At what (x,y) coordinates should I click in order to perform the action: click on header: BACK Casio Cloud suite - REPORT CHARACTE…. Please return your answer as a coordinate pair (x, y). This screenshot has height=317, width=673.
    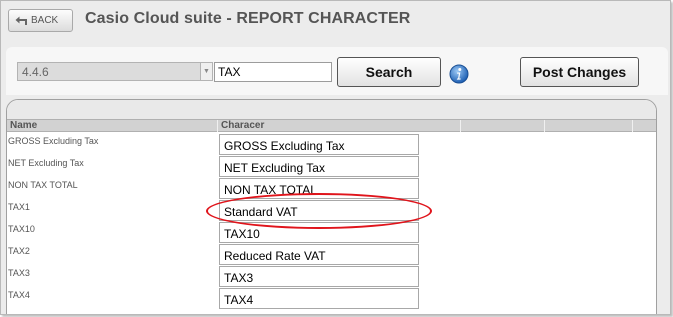
    Looking at the image, I should click on (335, 21).